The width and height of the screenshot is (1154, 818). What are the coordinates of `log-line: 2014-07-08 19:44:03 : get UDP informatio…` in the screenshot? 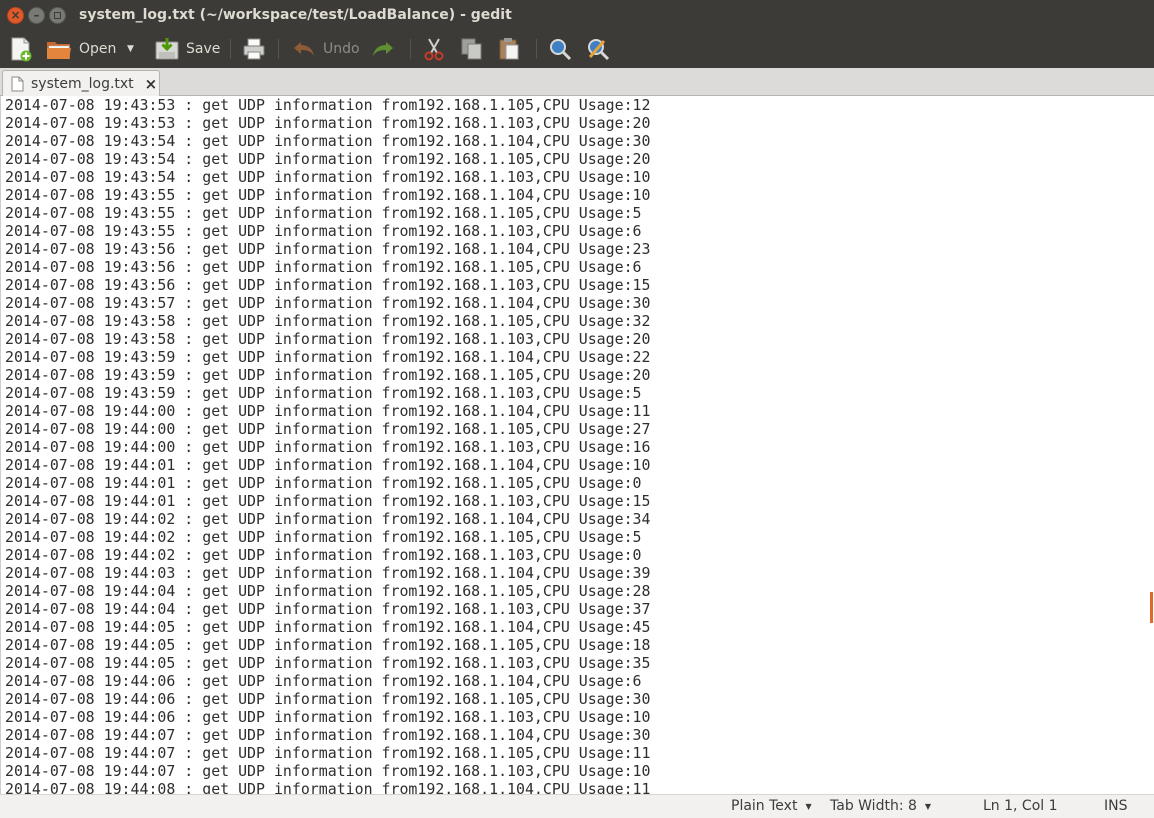 It's located at (328, 573).